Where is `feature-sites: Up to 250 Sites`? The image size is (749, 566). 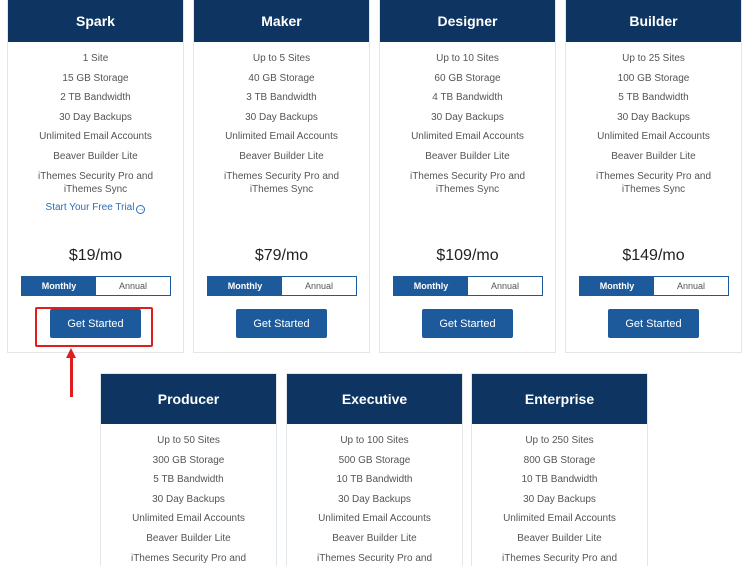 feature-sites: Up to 250 Sites is located at coordinates (559, 440).